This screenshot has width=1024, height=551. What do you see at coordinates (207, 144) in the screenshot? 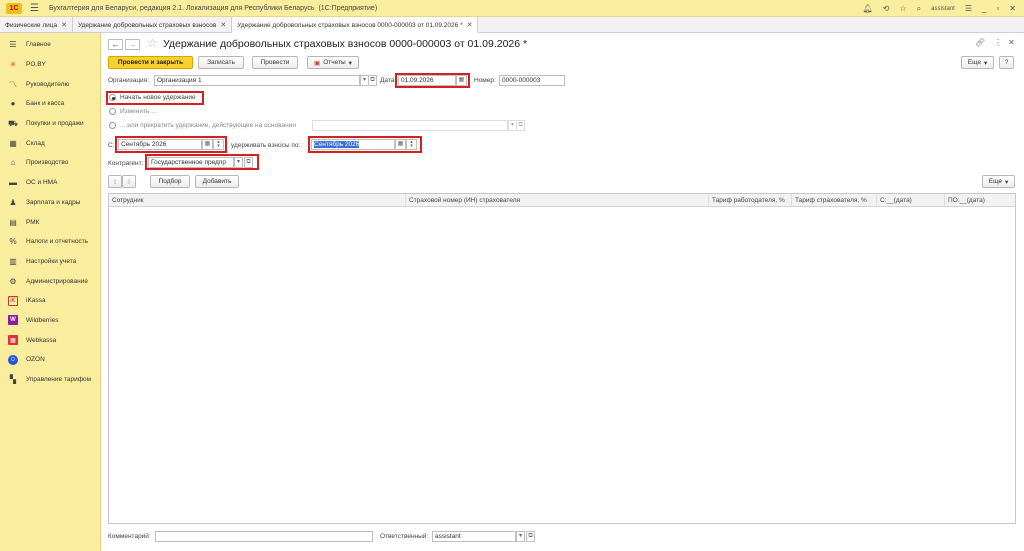
I see `from-calendar-icon: ▦` at bounding box center [207, 144].